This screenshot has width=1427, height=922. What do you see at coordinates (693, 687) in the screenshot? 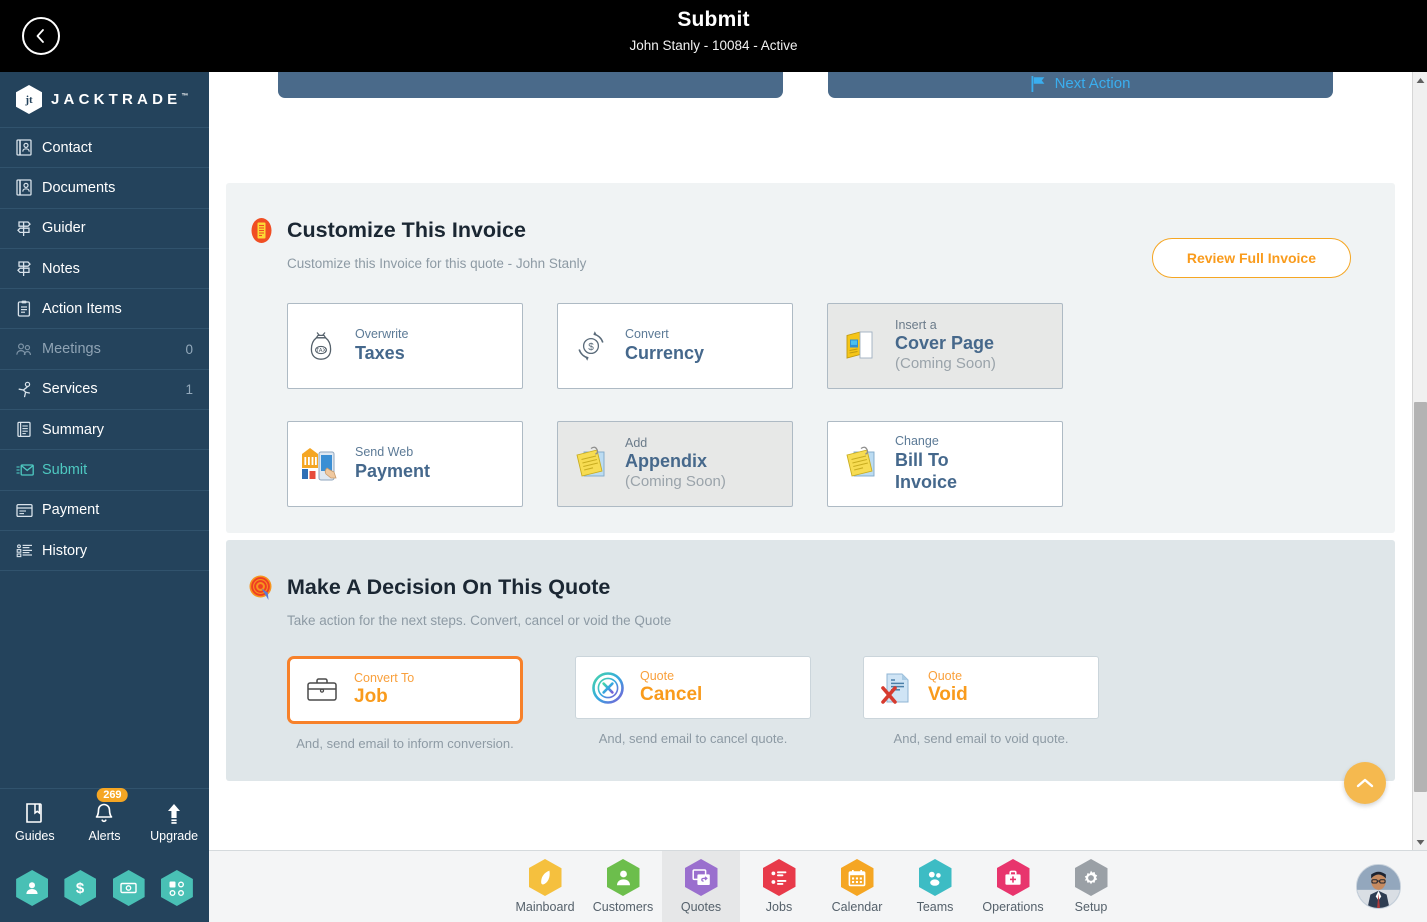
I see `decision-card-cancel: Quote Cancel` at bounding box center [693, 687].